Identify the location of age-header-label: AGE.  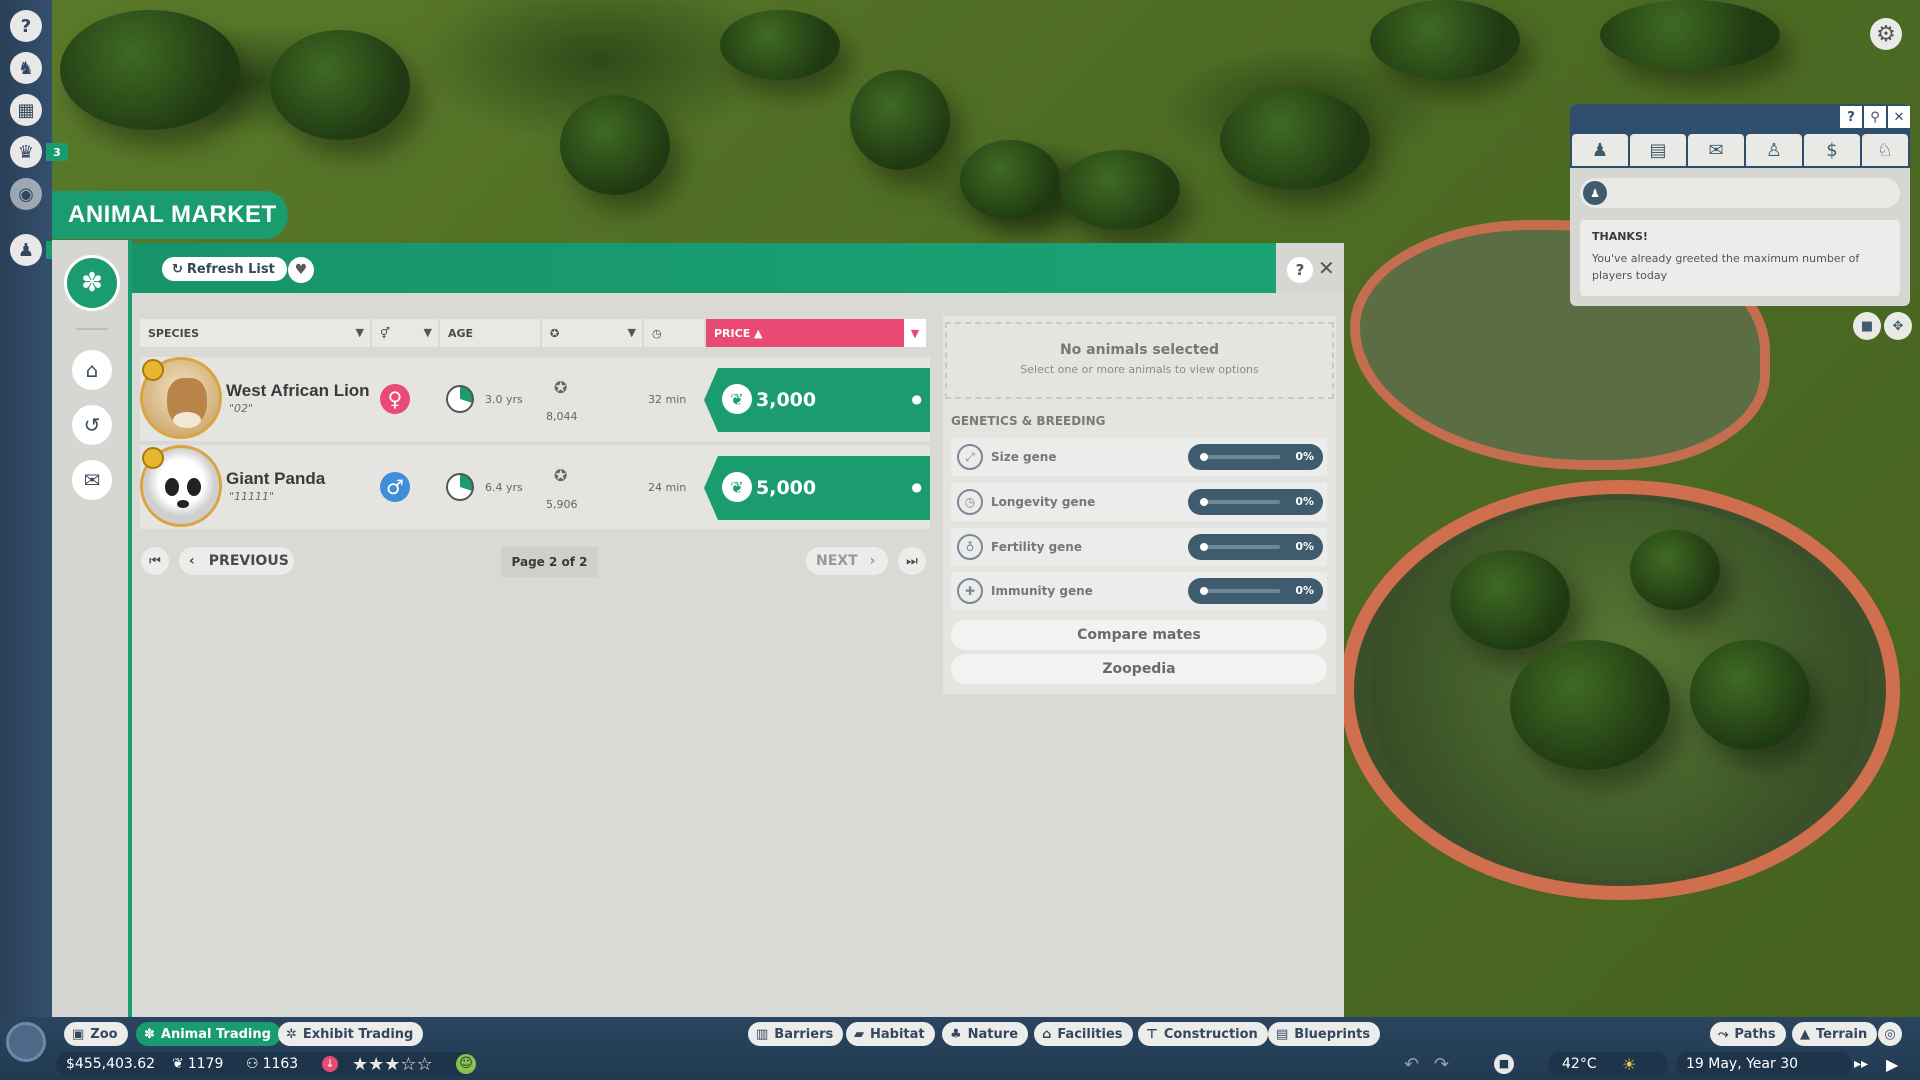
(461, 333).